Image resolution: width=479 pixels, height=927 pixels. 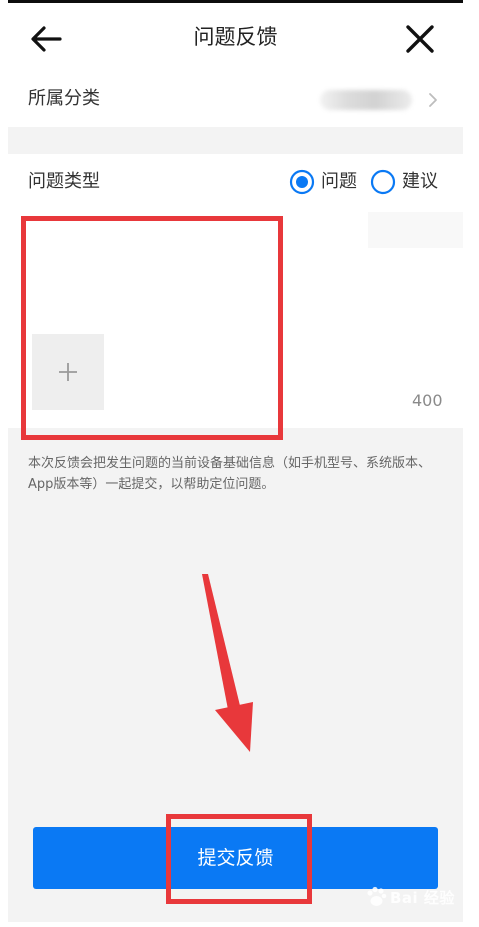 I want to click on close-button, so click(x=420, y=39).